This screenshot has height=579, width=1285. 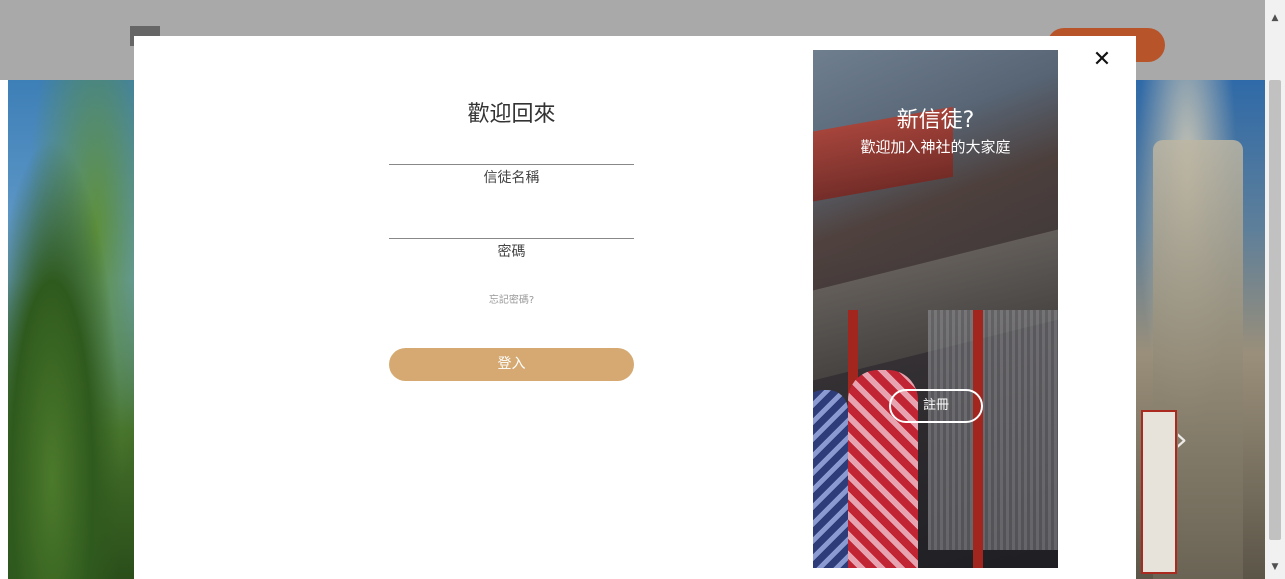 I want to click on vertical-scrollbar: ▲ ▼, so click(x=1275, y=289).